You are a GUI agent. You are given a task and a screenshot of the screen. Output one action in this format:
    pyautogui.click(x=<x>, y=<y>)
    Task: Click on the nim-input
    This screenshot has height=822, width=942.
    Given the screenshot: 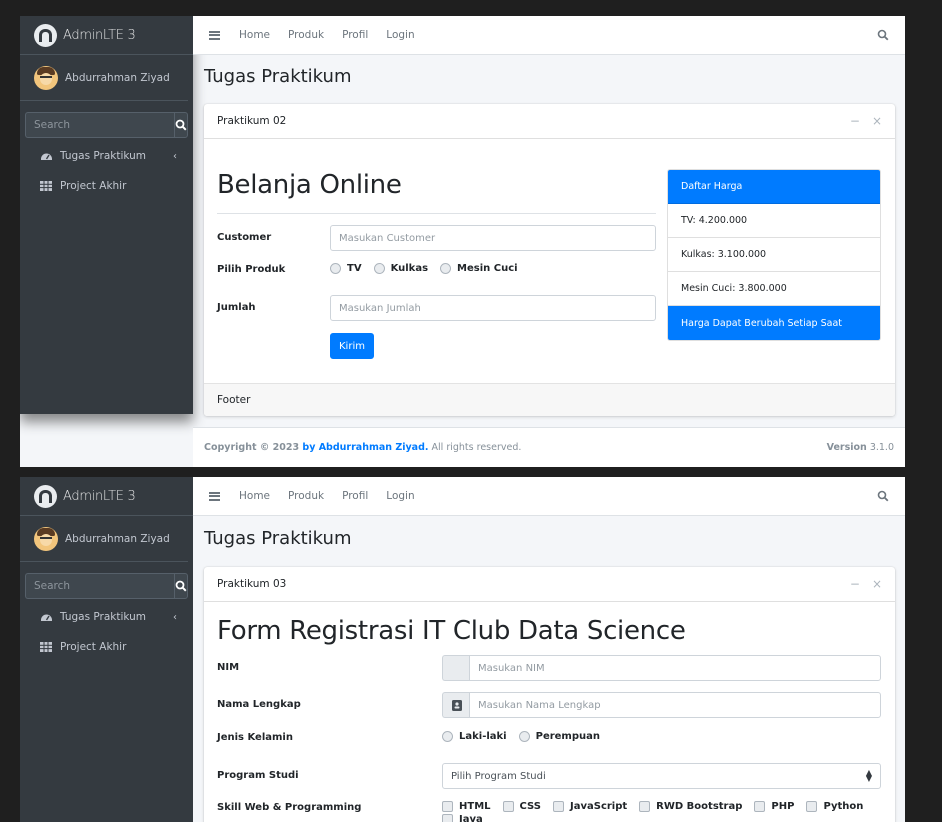 What is the action you would take?
    pyautogui.click(x=675, y=668)
    